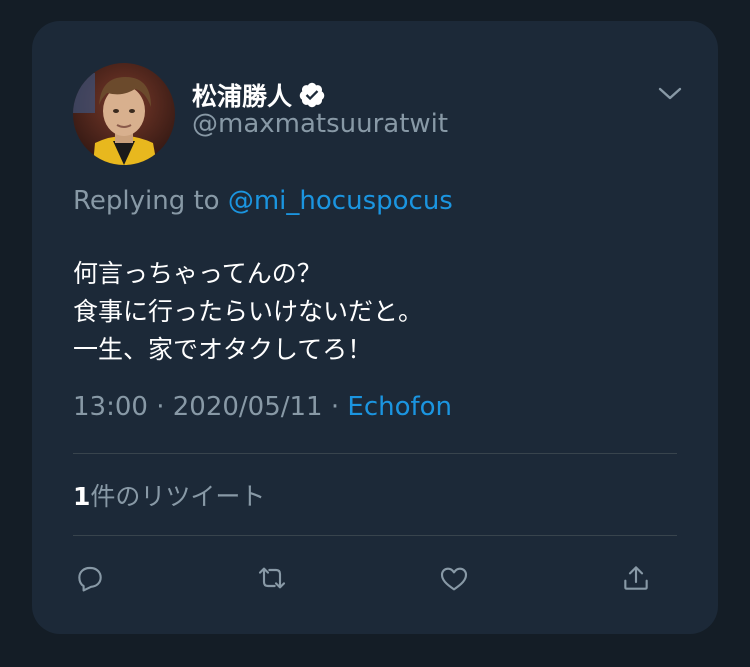 Image resolution: width=750 pixels, height=667 pixels. I want to click on tweet-source-link: Echofon, so click(399, 407).